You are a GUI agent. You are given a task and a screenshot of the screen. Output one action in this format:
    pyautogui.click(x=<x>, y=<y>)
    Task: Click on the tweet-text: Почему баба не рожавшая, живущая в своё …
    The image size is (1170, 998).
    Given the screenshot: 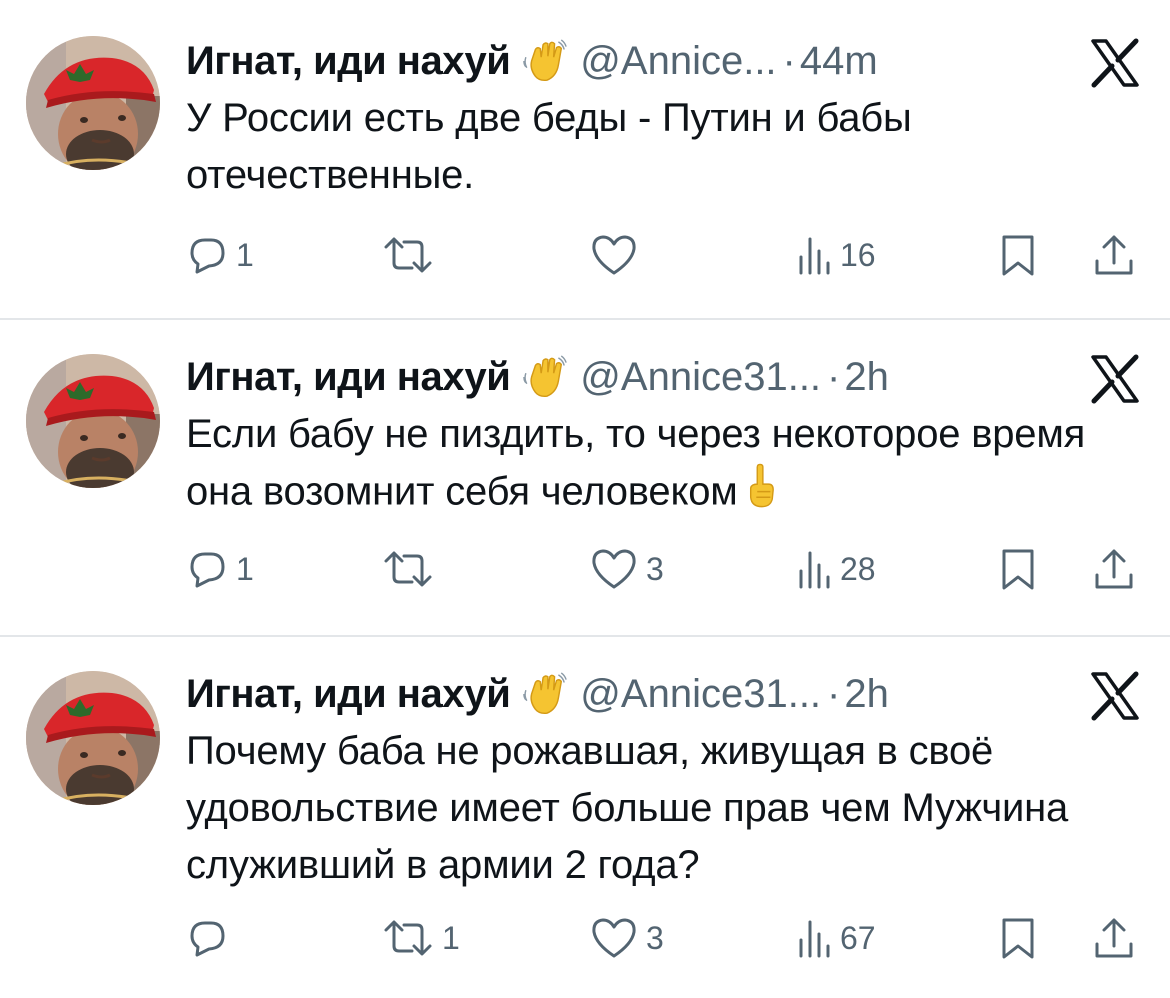 What is the action you would take?
    pyautogui.click(x=666, y=808)
    